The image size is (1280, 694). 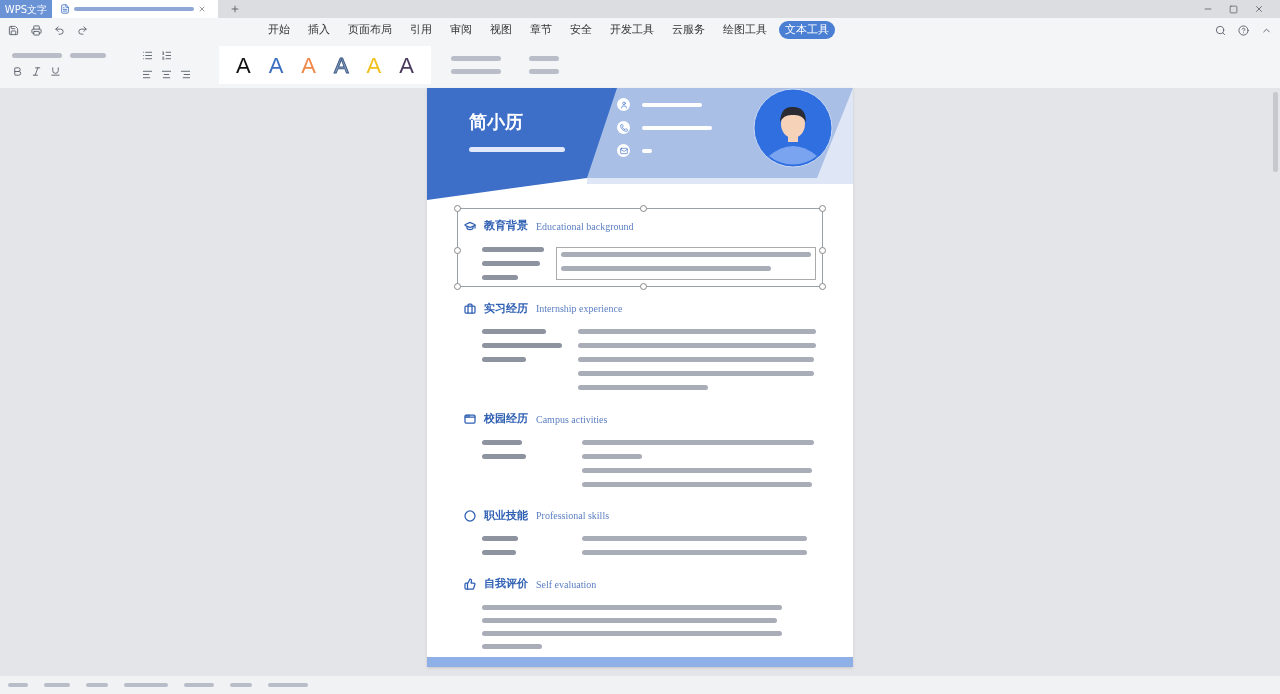 What do you see at coordinates (793, 128) in the screenshot?
I see `avatar-icon` at bounding box center [793, 128].